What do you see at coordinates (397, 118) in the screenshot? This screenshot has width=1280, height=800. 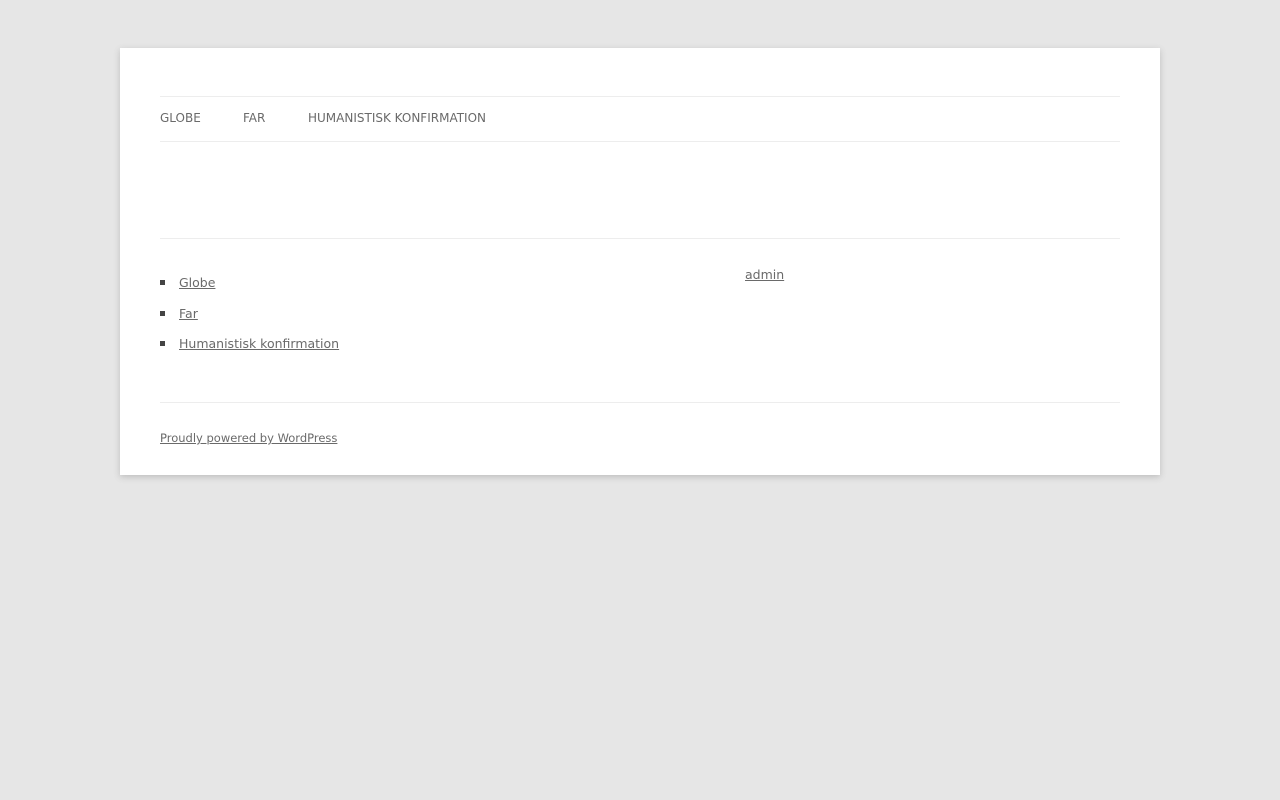 I see `nav-item-humanistisk-konfirmation: HUMANISTISK KONFIRMATION` at bounding box center [397, 118].